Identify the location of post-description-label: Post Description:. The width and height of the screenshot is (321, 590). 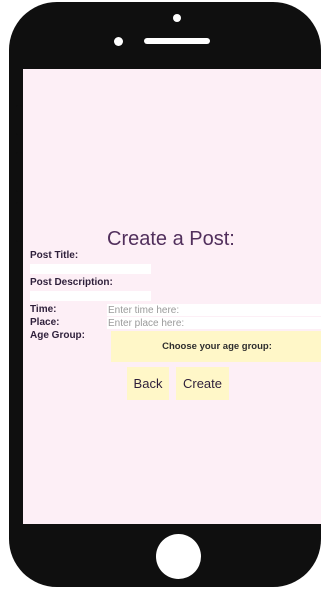
(71, 282).